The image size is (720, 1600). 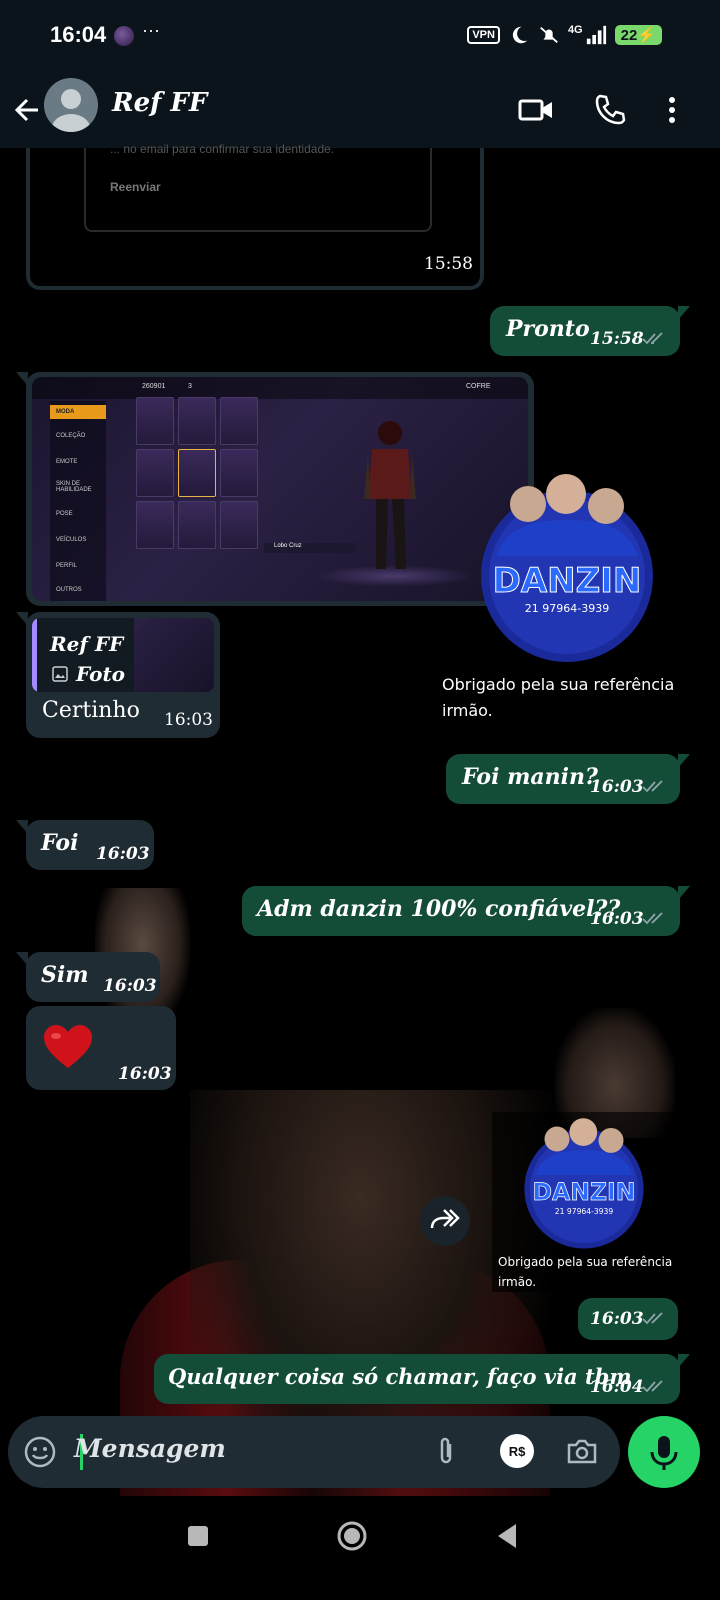 What do you see at coordinates (91, 710) in the screenshot?
I see `message-text: Certinho` at bounding box center [91, 710].